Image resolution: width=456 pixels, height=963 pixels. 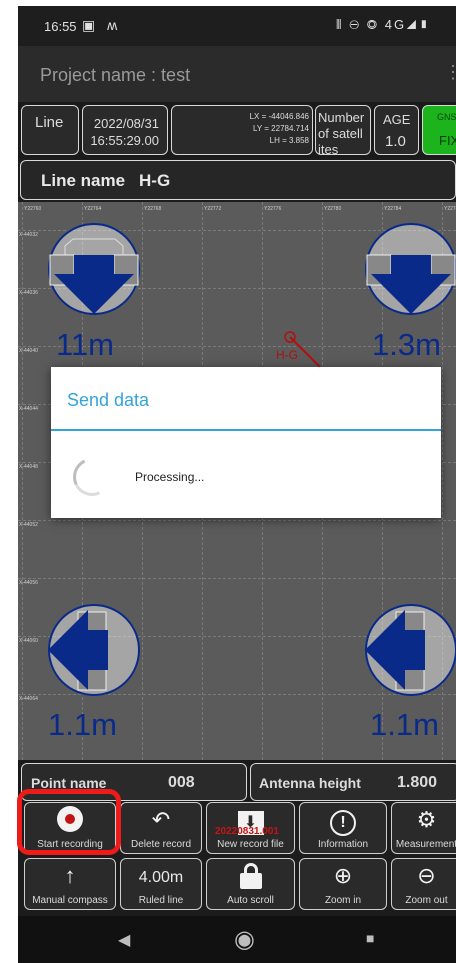 I want to click on direction-arrow-top-left, so click(x=94, y=269).